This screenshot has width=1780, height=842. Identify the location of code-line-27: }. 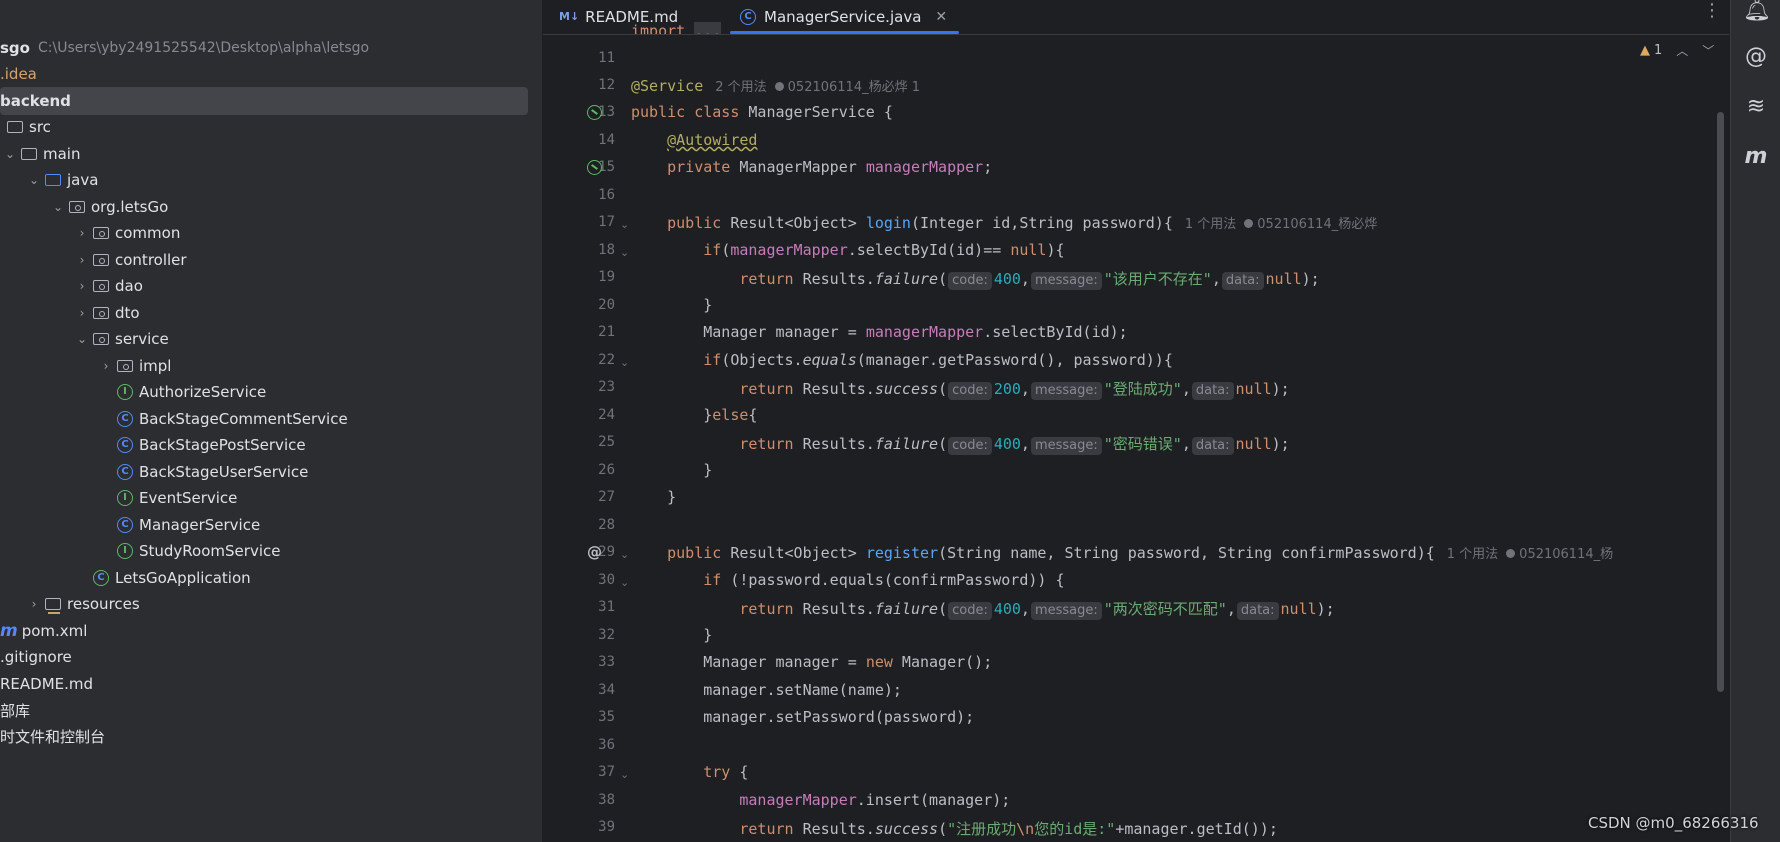
(653, 497).